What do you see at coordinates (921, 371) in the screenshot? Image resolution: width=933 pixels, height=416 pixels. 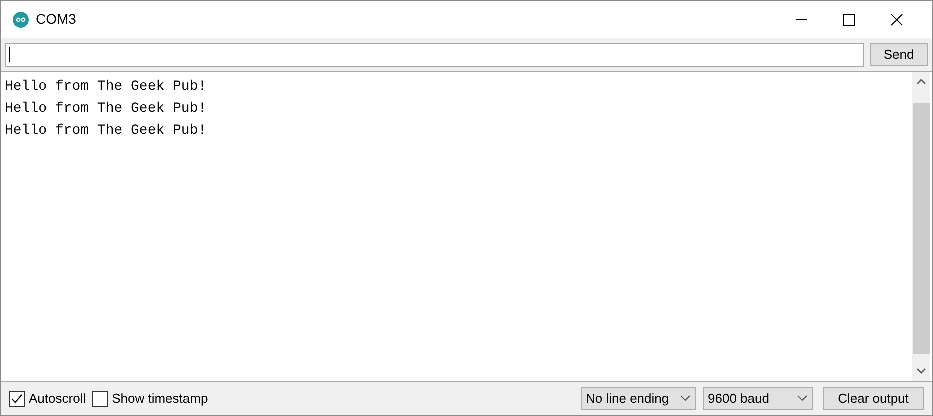 I see `scroll-down-icon` at bounding box center [921, 371].